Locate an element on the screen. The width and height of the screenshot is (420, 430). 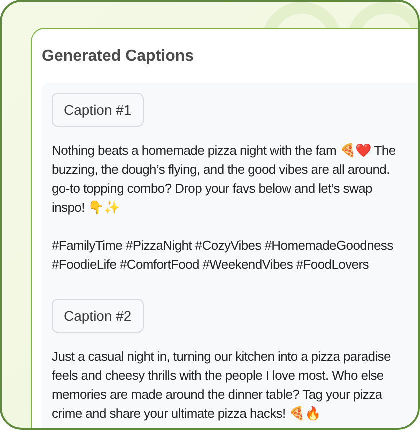
caption-tab: Caption #2 is located at coordinates (98, 316).